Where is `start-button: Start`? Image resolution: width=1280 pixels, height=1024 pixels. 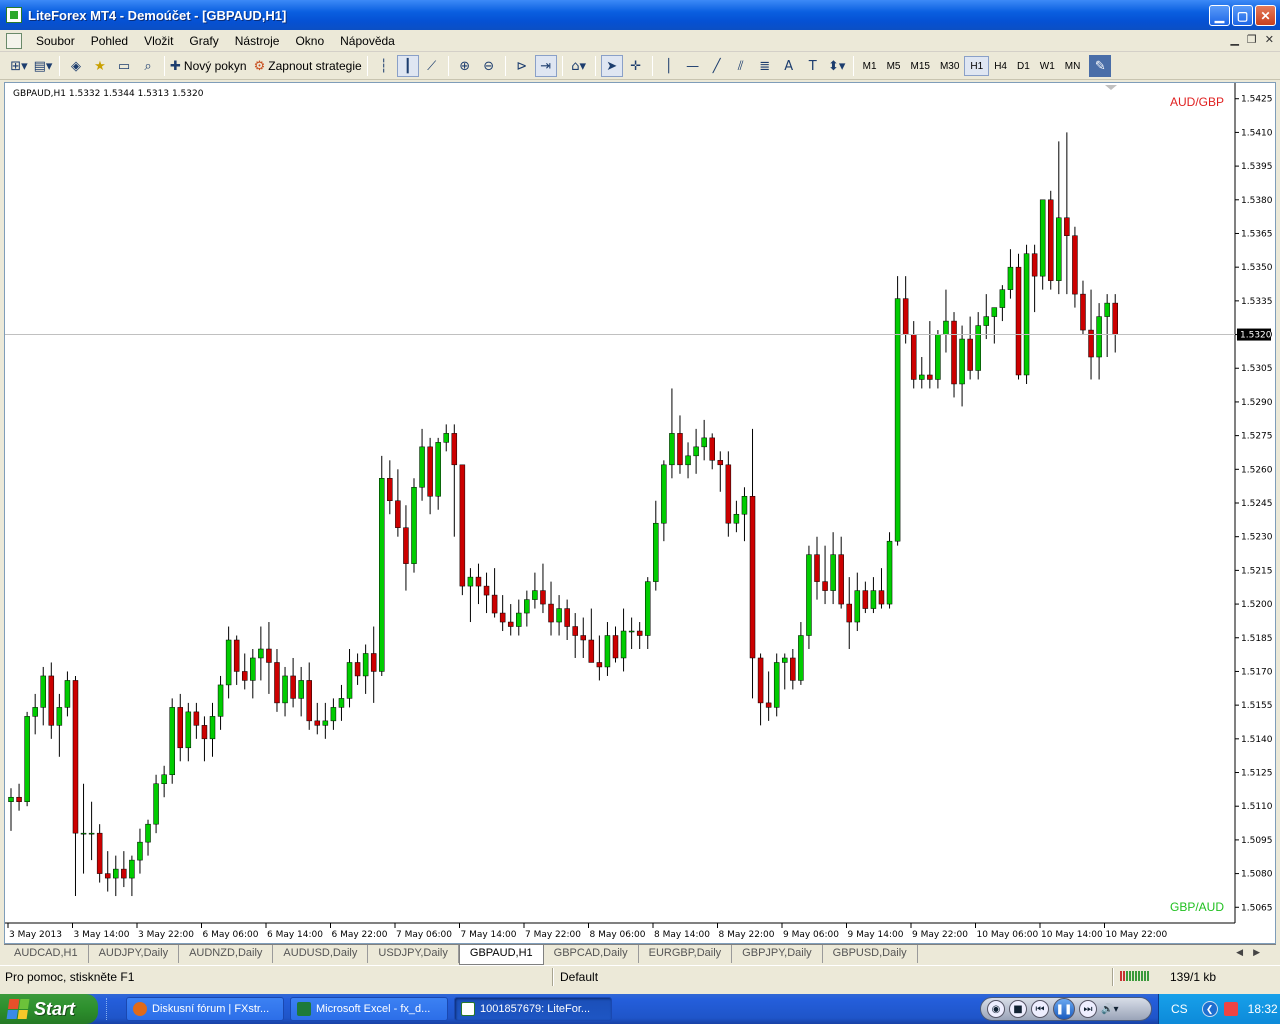 start-button: Start is located at coordinates (49, 1009).